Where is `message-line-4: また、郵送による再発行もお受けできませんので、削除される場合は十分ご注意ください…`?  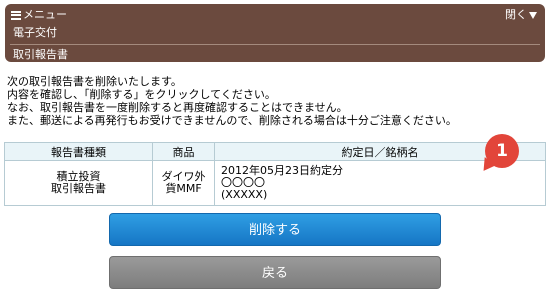 message-line-4: また、郵送による再発行もお受けできませんので、削除される場合は十分ご注意ください… is located at coordinates (232, 120).